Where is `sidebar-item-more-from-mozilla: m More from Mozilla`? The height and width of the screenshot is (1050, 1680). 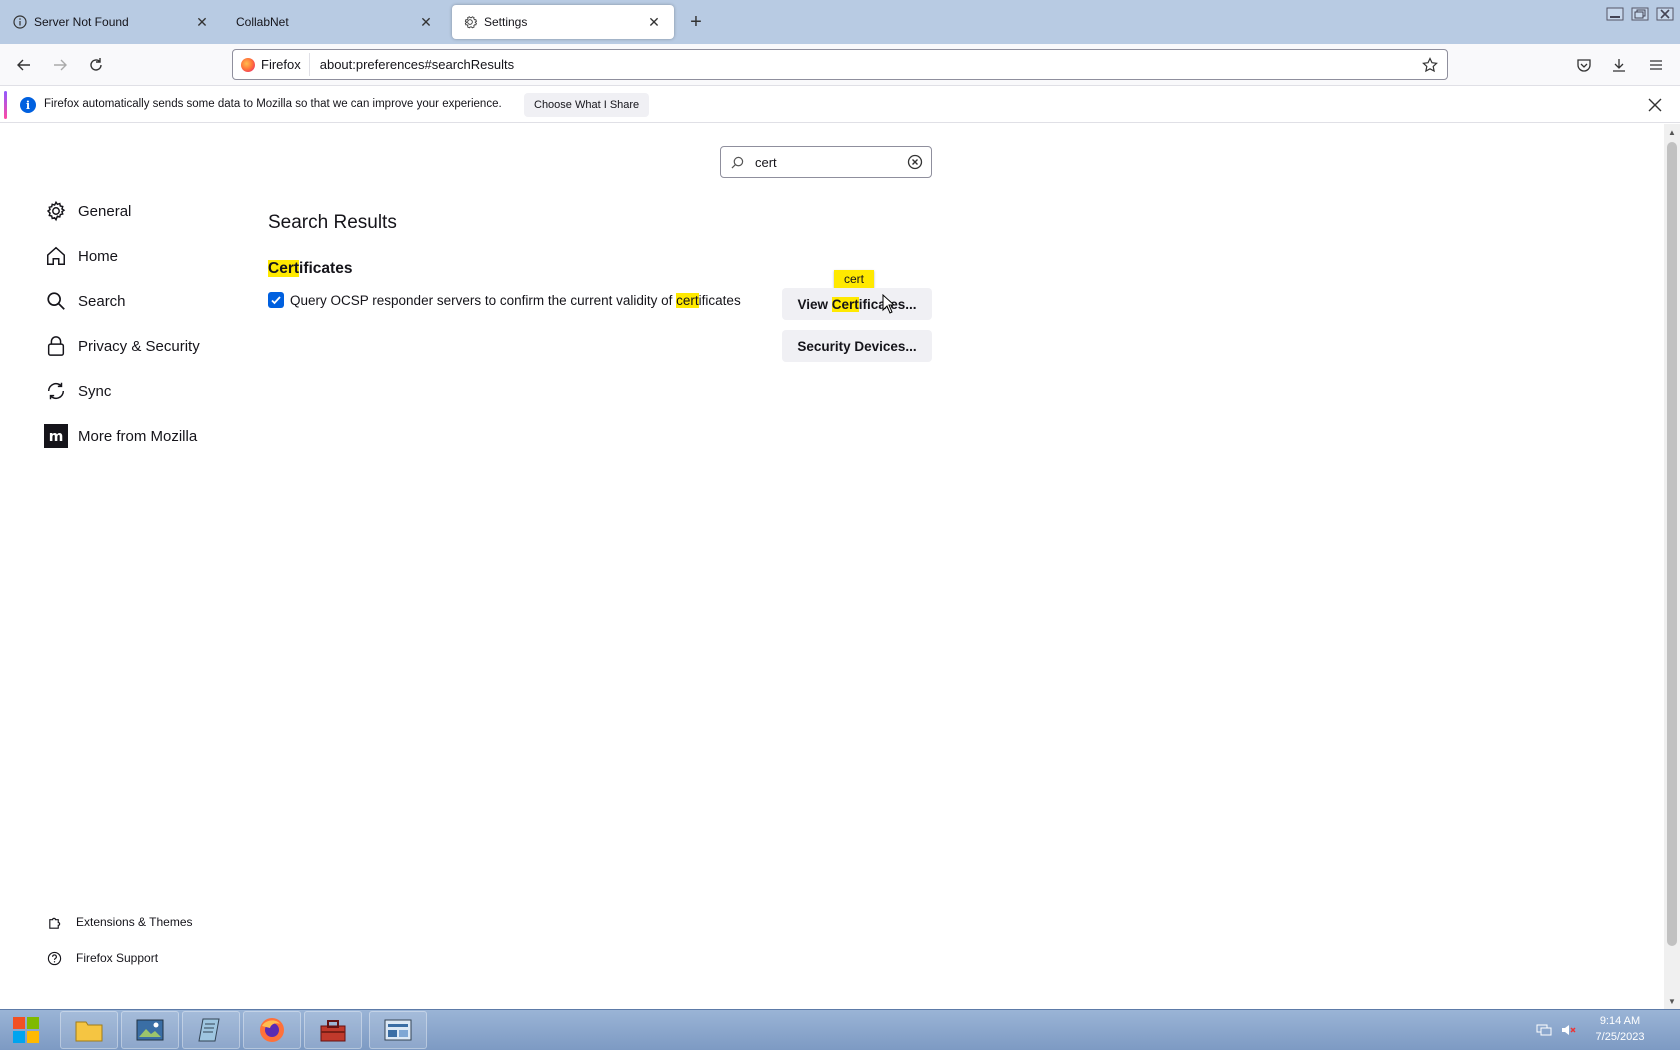 sidebar-item-more-from-mozilla: m More from Mozilla is located at coordinates (120, 436).